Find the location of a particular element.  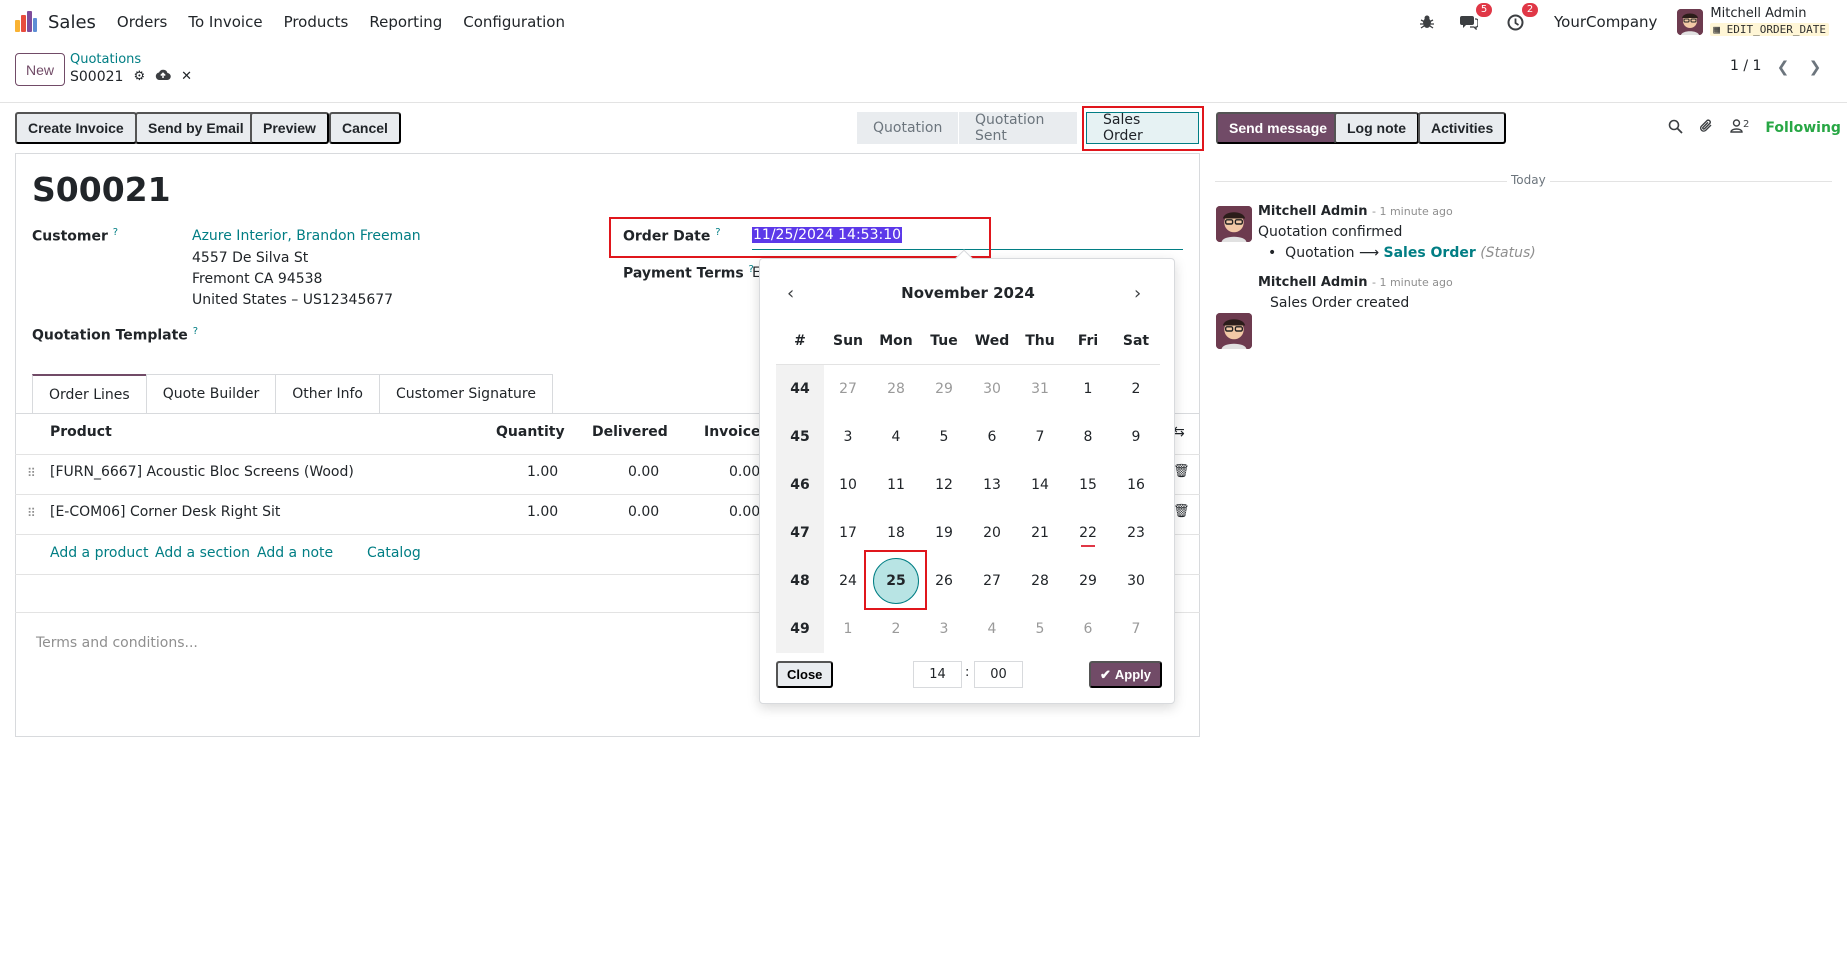

drag-handle-icon: ⠿ is located at coordinates (31, 513).